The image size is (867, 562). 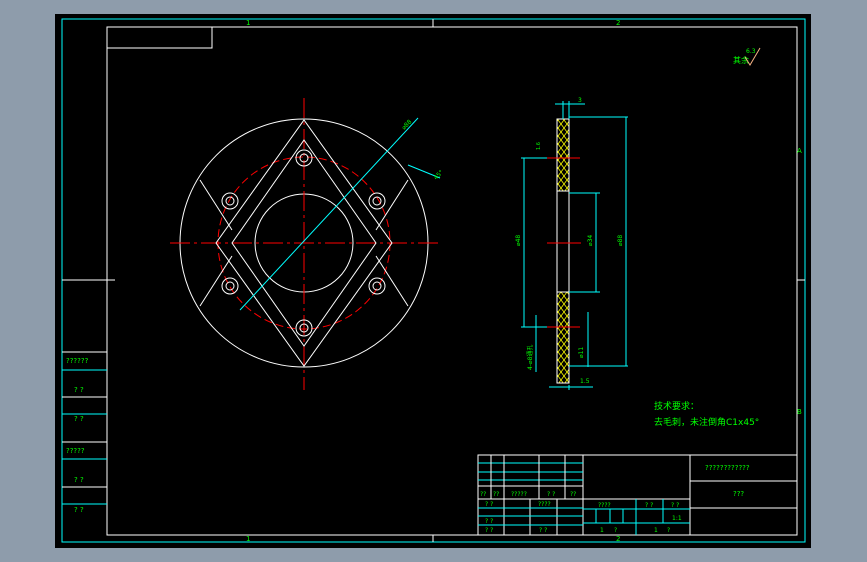 I want to click on scale-value: 1:1, so click(x=677, y=518).